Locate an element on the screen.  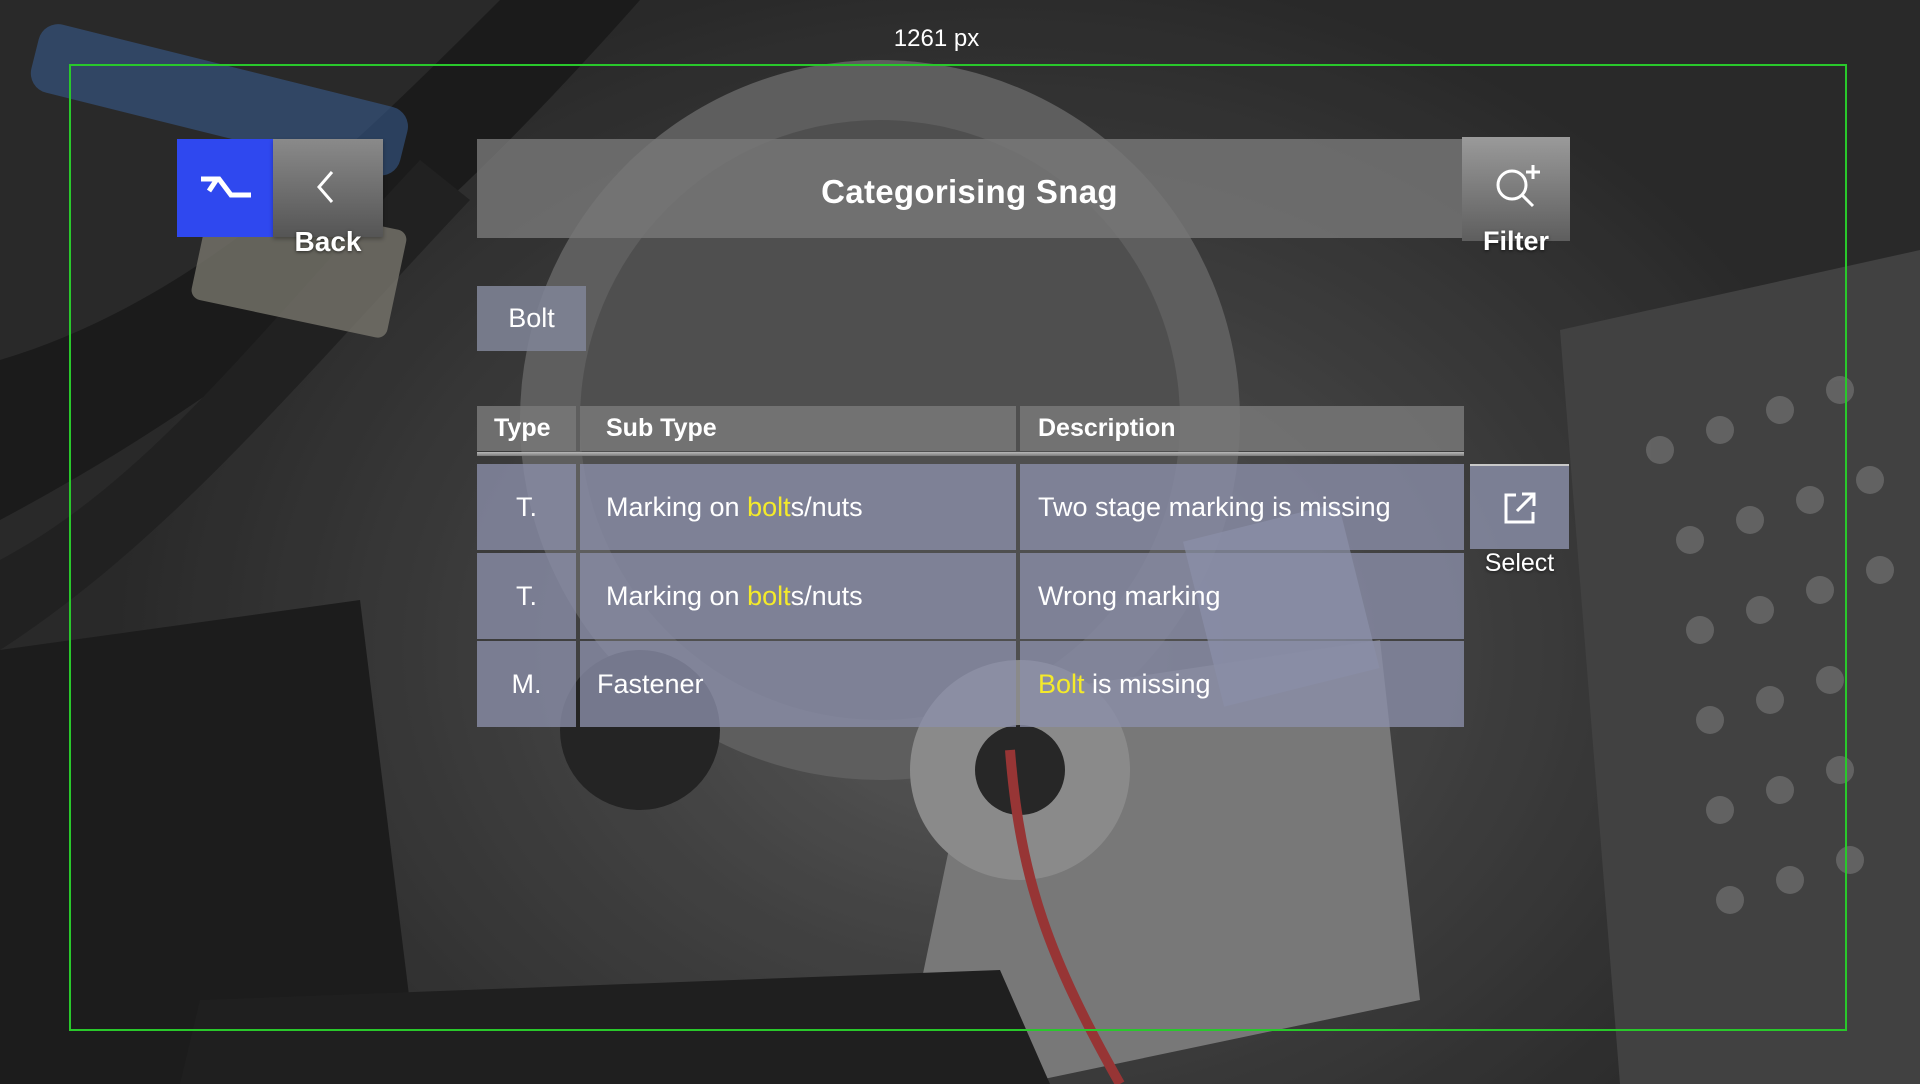
table-row-description-cell: Two stage marking is missing is located at coordinates (1242, 507).